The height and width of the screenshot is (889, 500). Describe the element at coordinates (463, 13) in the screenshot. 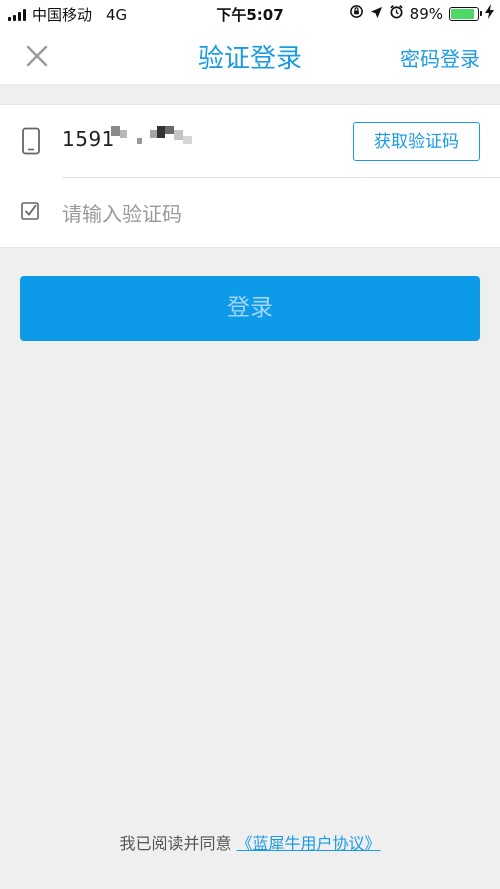

I see `battery-level` at that location.